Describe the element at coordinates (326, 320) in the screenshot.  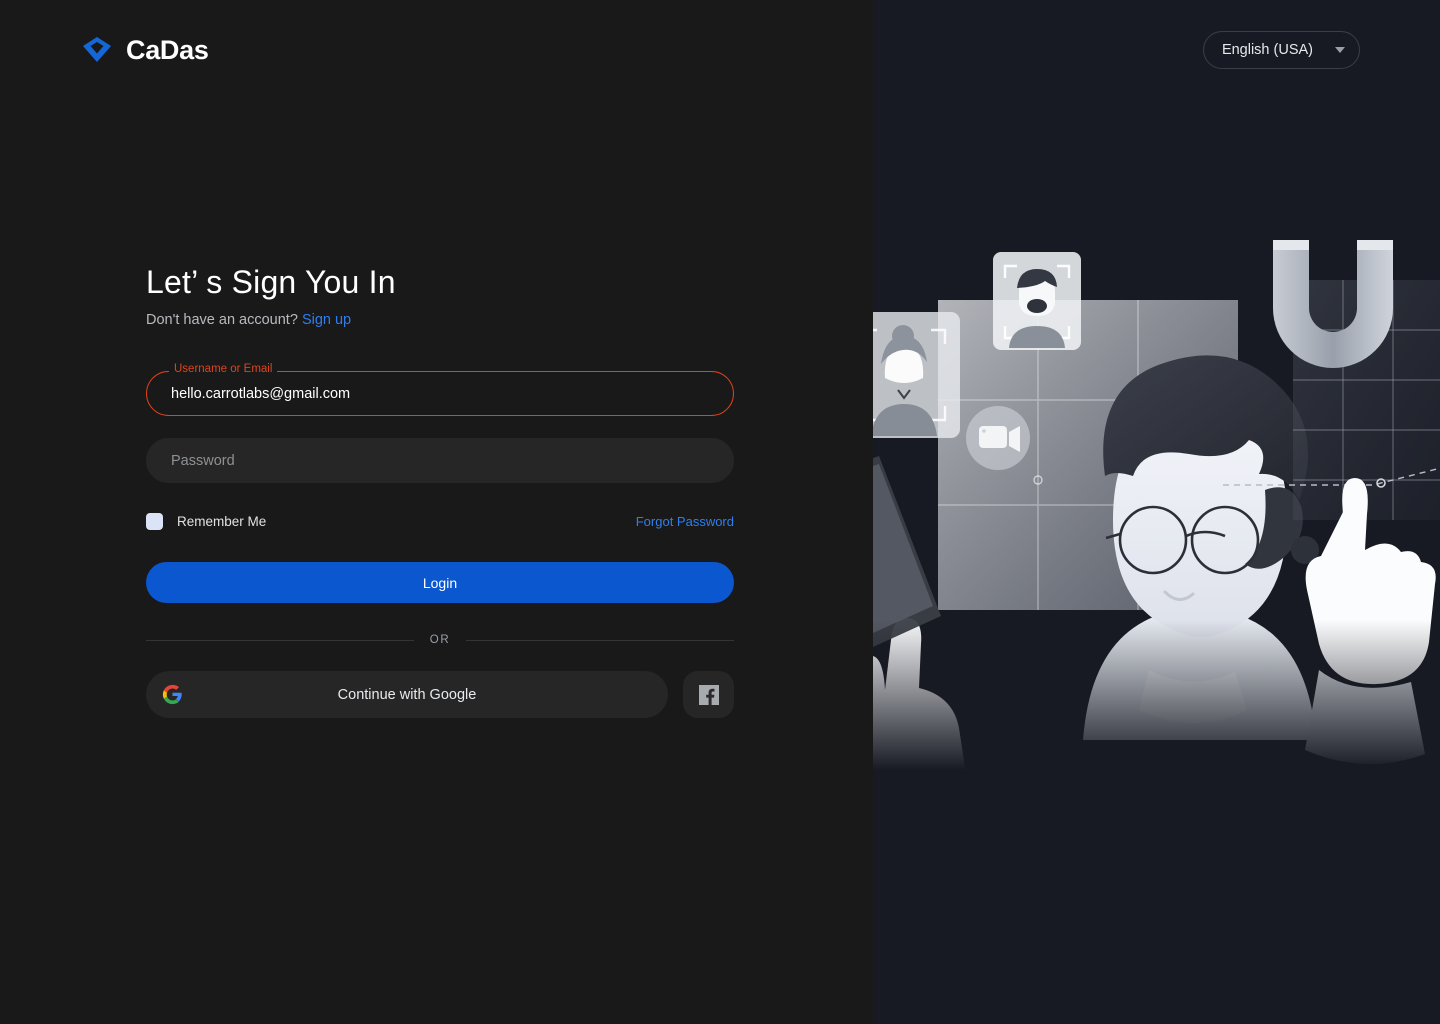
I see `signup-link: Sign up` at that location.